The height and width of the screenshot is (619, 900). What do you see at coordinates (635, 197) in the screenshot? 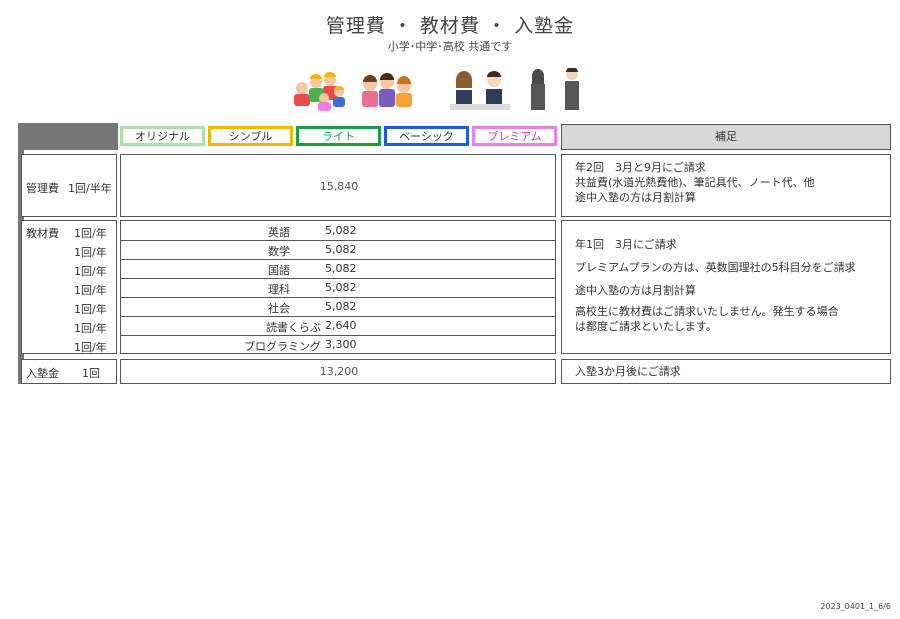
I see `kanrihi-note-3: 途中入塾の方は月割計算` at bounding box center [635, 197].